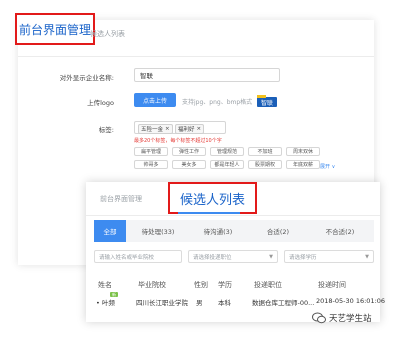 This screenshot has height=337, width=398. What do you see at coordinates (233, 256) in the screenshot?
I see `position-select: 请选择投递职位 ▼` at bounding box center [233, 256].